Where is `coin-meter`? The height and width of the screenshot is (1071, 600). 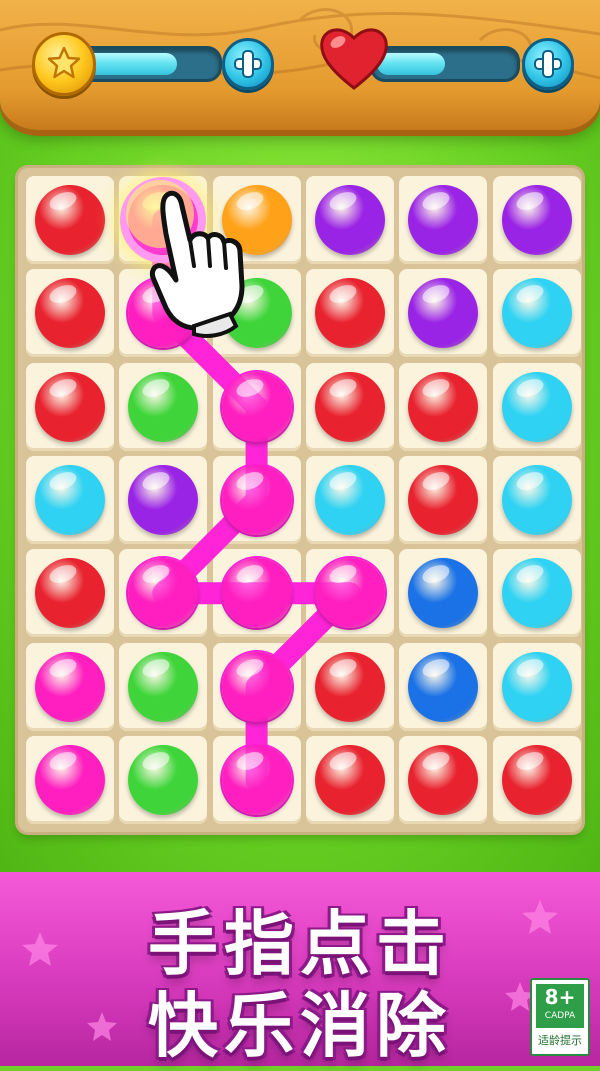
coin-meter is located at coordinates (148, 64).